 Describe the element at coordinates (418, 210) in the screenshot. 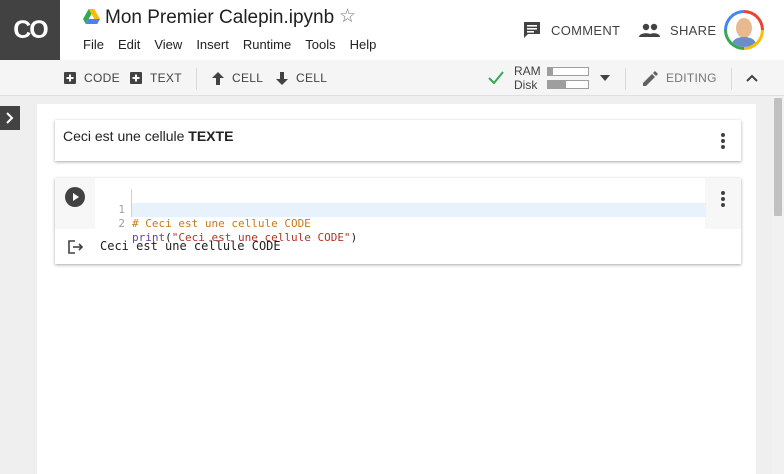

I see `active-line-highlight` at that location.